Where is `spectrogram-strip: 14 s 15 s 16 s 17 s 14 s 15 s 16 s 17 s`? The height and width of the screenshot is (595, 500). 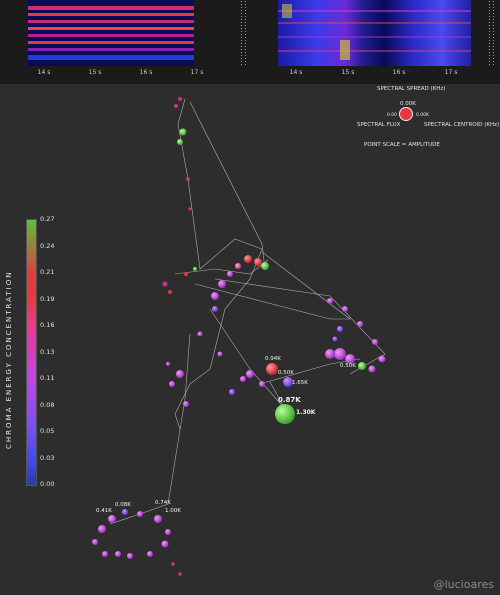 spectrogram-strip: 14 s 15 s 16 s 17 s 14 s 15 s 16 s 17 s is located at coordinates (250, 42).